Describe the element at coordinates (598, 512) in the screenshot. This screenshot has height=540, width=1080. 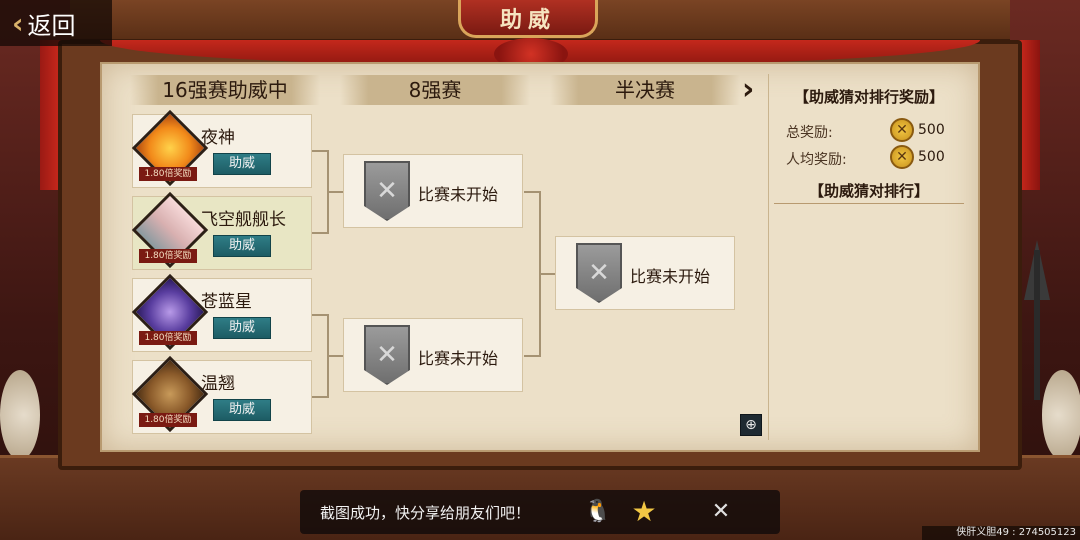
I see `qq-icon: 🐧` at that location.